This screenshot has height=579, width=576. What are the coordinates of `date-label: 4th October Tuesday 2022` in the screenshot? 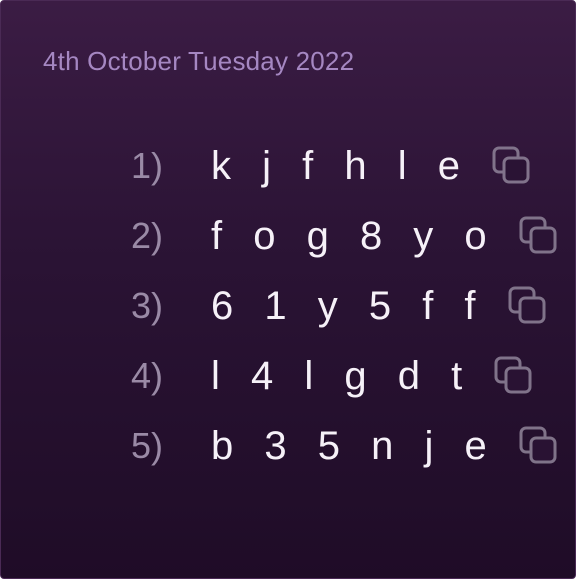 It's located at (199, 61).